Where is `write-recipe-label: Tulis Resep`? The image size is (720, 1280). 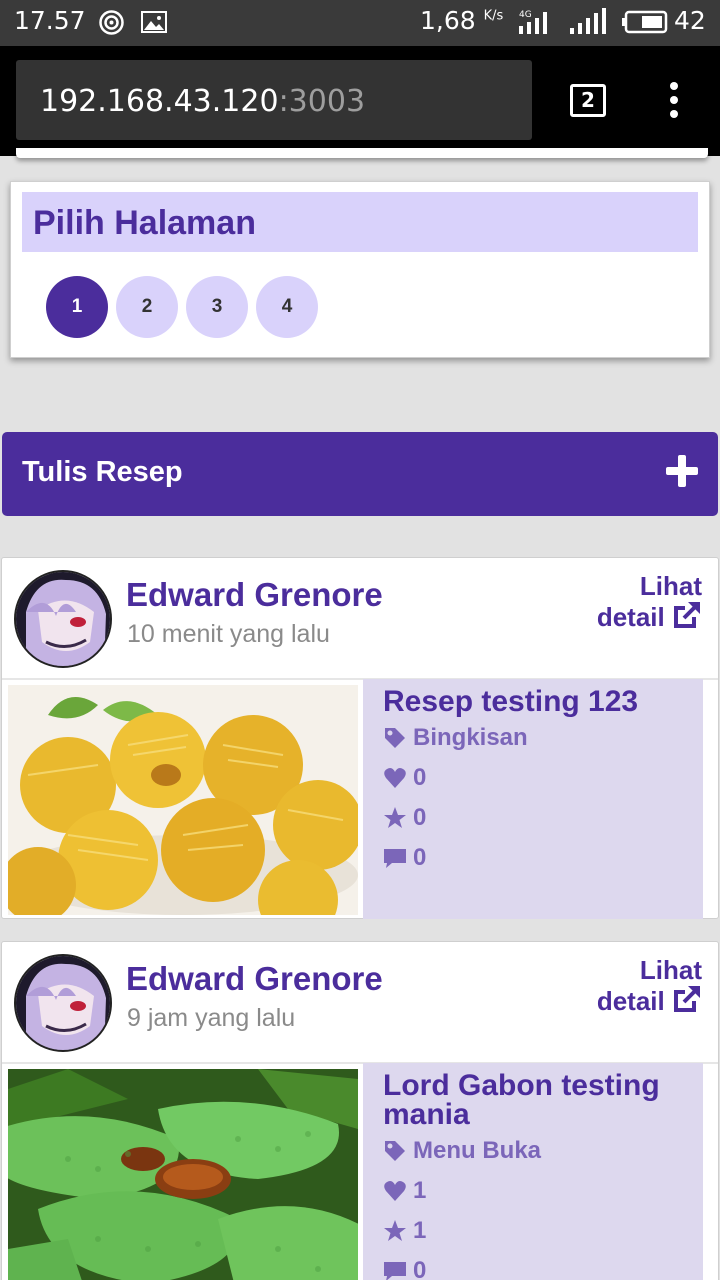 write-recipe-label: Tulis Resep is located at coordinates (102, 472).